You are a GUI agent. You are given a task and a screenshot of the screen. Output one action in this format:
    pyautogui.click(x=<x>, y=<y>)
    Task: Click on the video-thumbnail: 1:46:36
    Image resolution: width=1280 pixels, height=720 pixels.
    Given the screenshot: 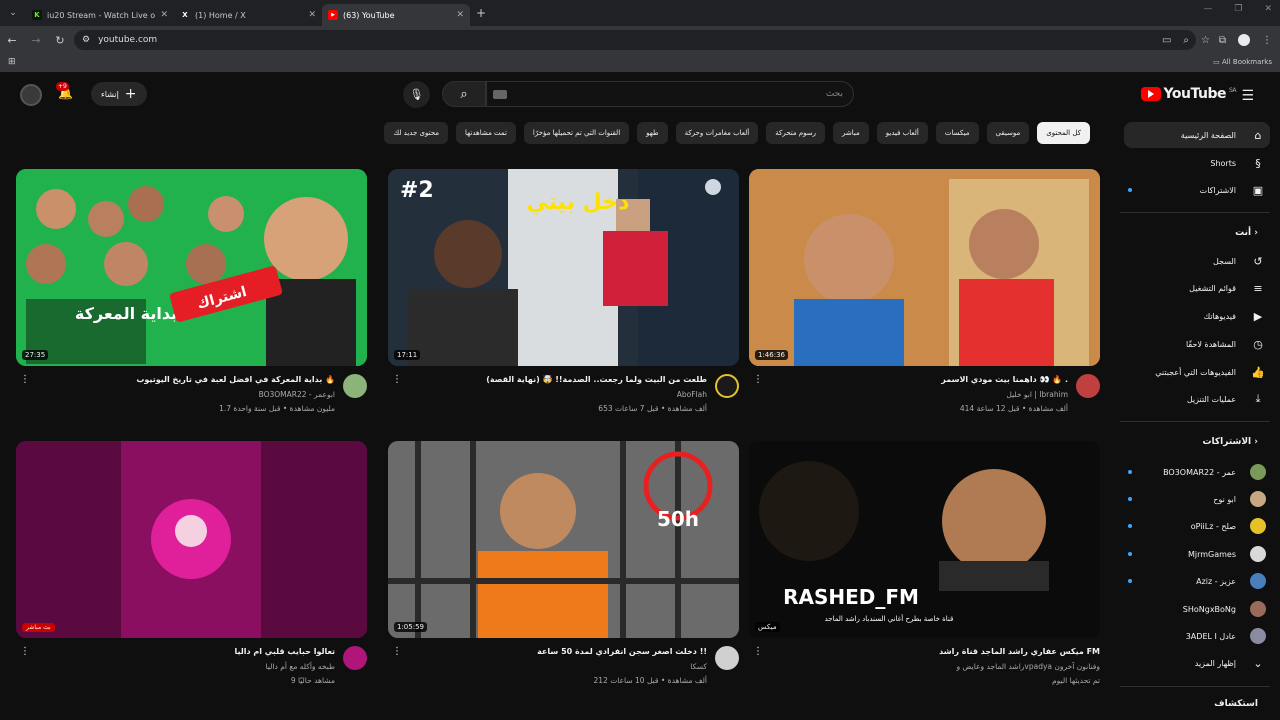 What is the action you would take?
    pyautogui.click(x=924, y=267)
    